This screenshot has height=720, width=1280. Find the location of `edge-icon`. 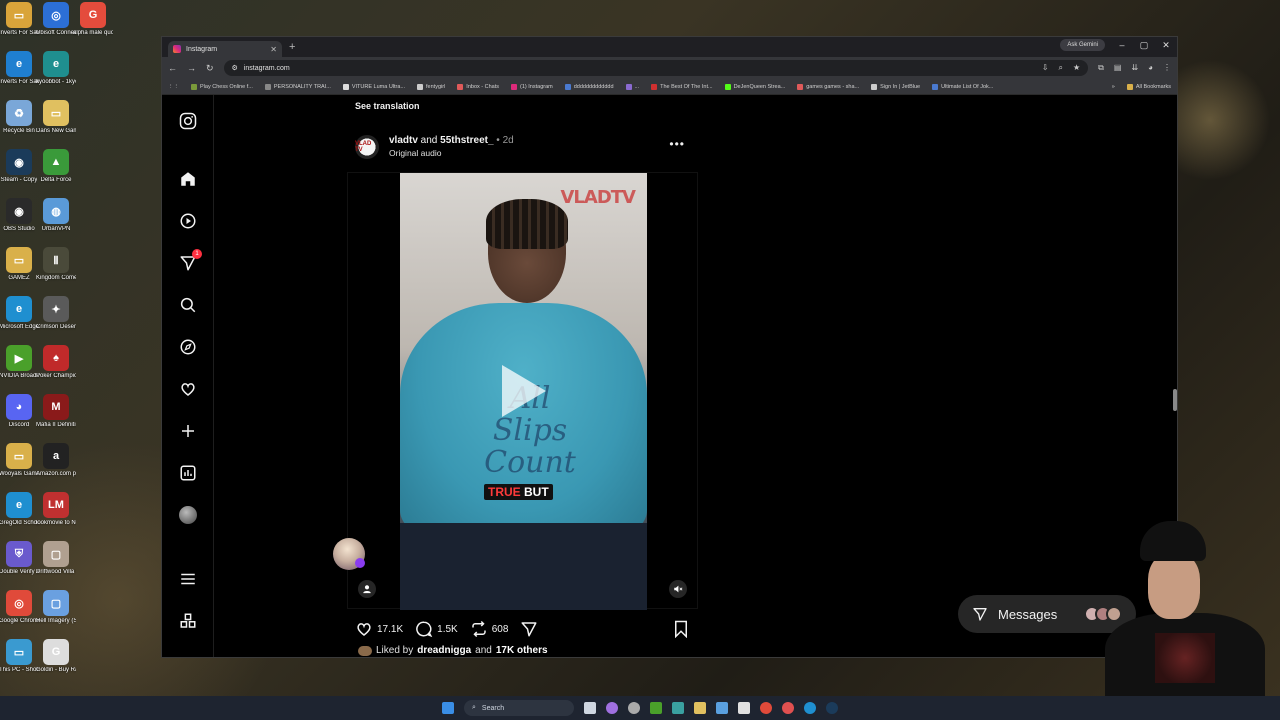

edge-icon is located at coordinates (810, 708).